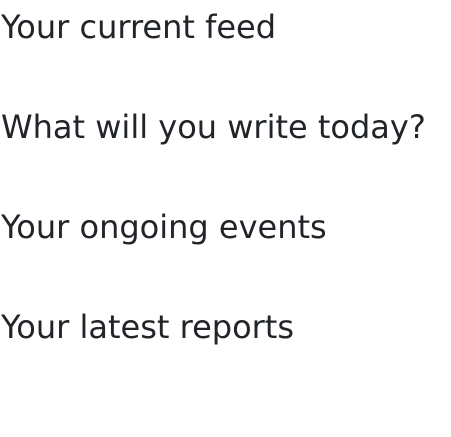 The image size is (451, 437). Describe the element at coordinates (148, 327) in the screenshot. I see `latest-reports-heading: Your latest reports` at that location.